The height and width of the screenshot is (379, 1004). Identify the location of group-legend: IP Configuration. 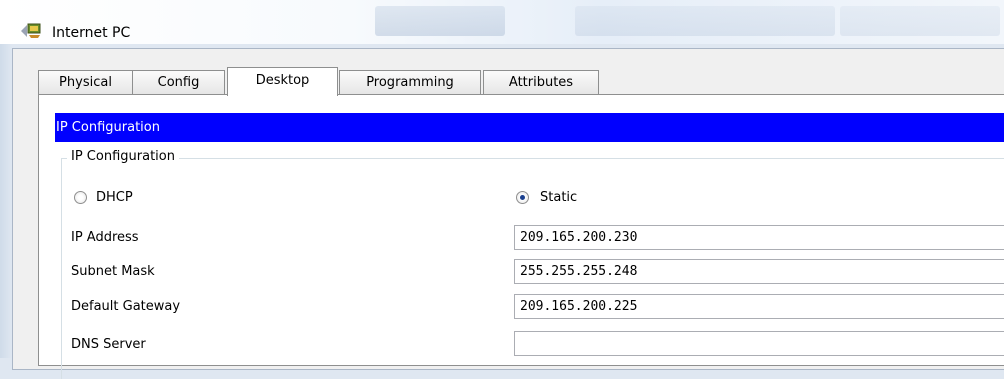
(123, 157).